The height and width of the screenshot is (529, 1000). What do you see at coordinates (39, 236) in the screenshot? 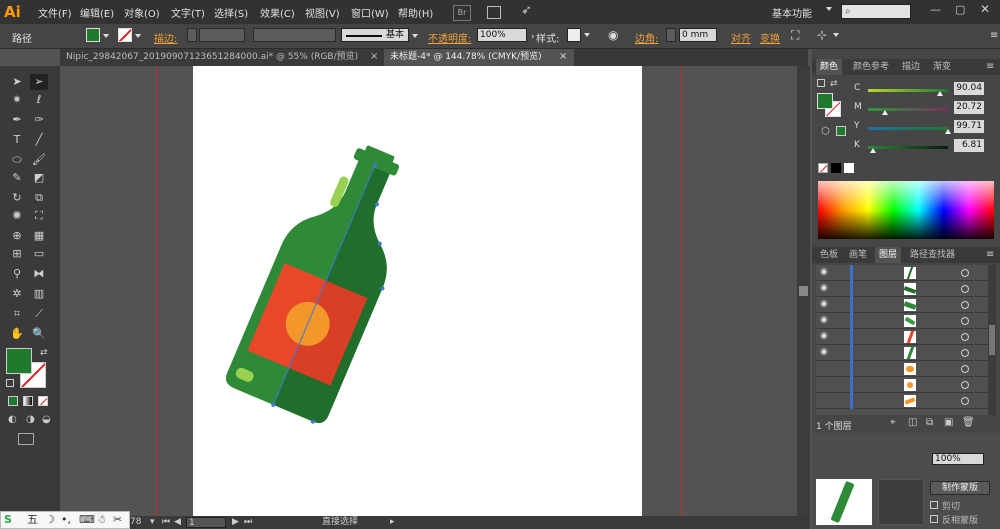
I see `perspective-grid-tool: ▦` at bounding box center [39, 236].